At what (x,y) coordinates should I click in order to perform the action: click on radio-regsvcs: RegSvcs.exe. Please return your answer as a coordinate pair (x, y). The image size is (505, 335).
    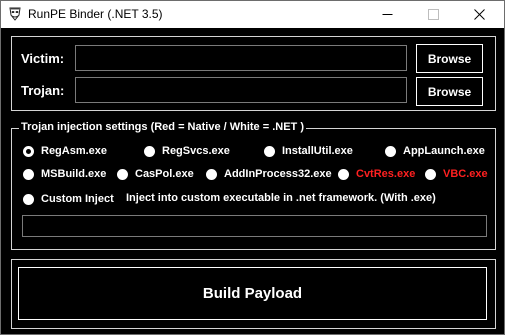
    Looking at the image, I should click on (187, 151).